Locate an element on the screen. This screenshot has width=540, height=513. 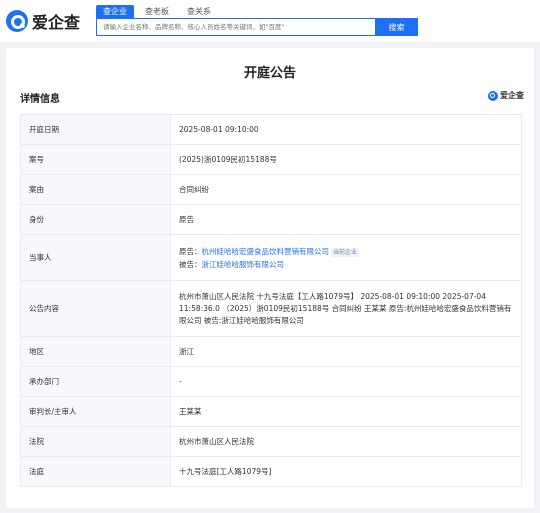
table-row: 地区 浙江 is located at coordinates (271, 351).